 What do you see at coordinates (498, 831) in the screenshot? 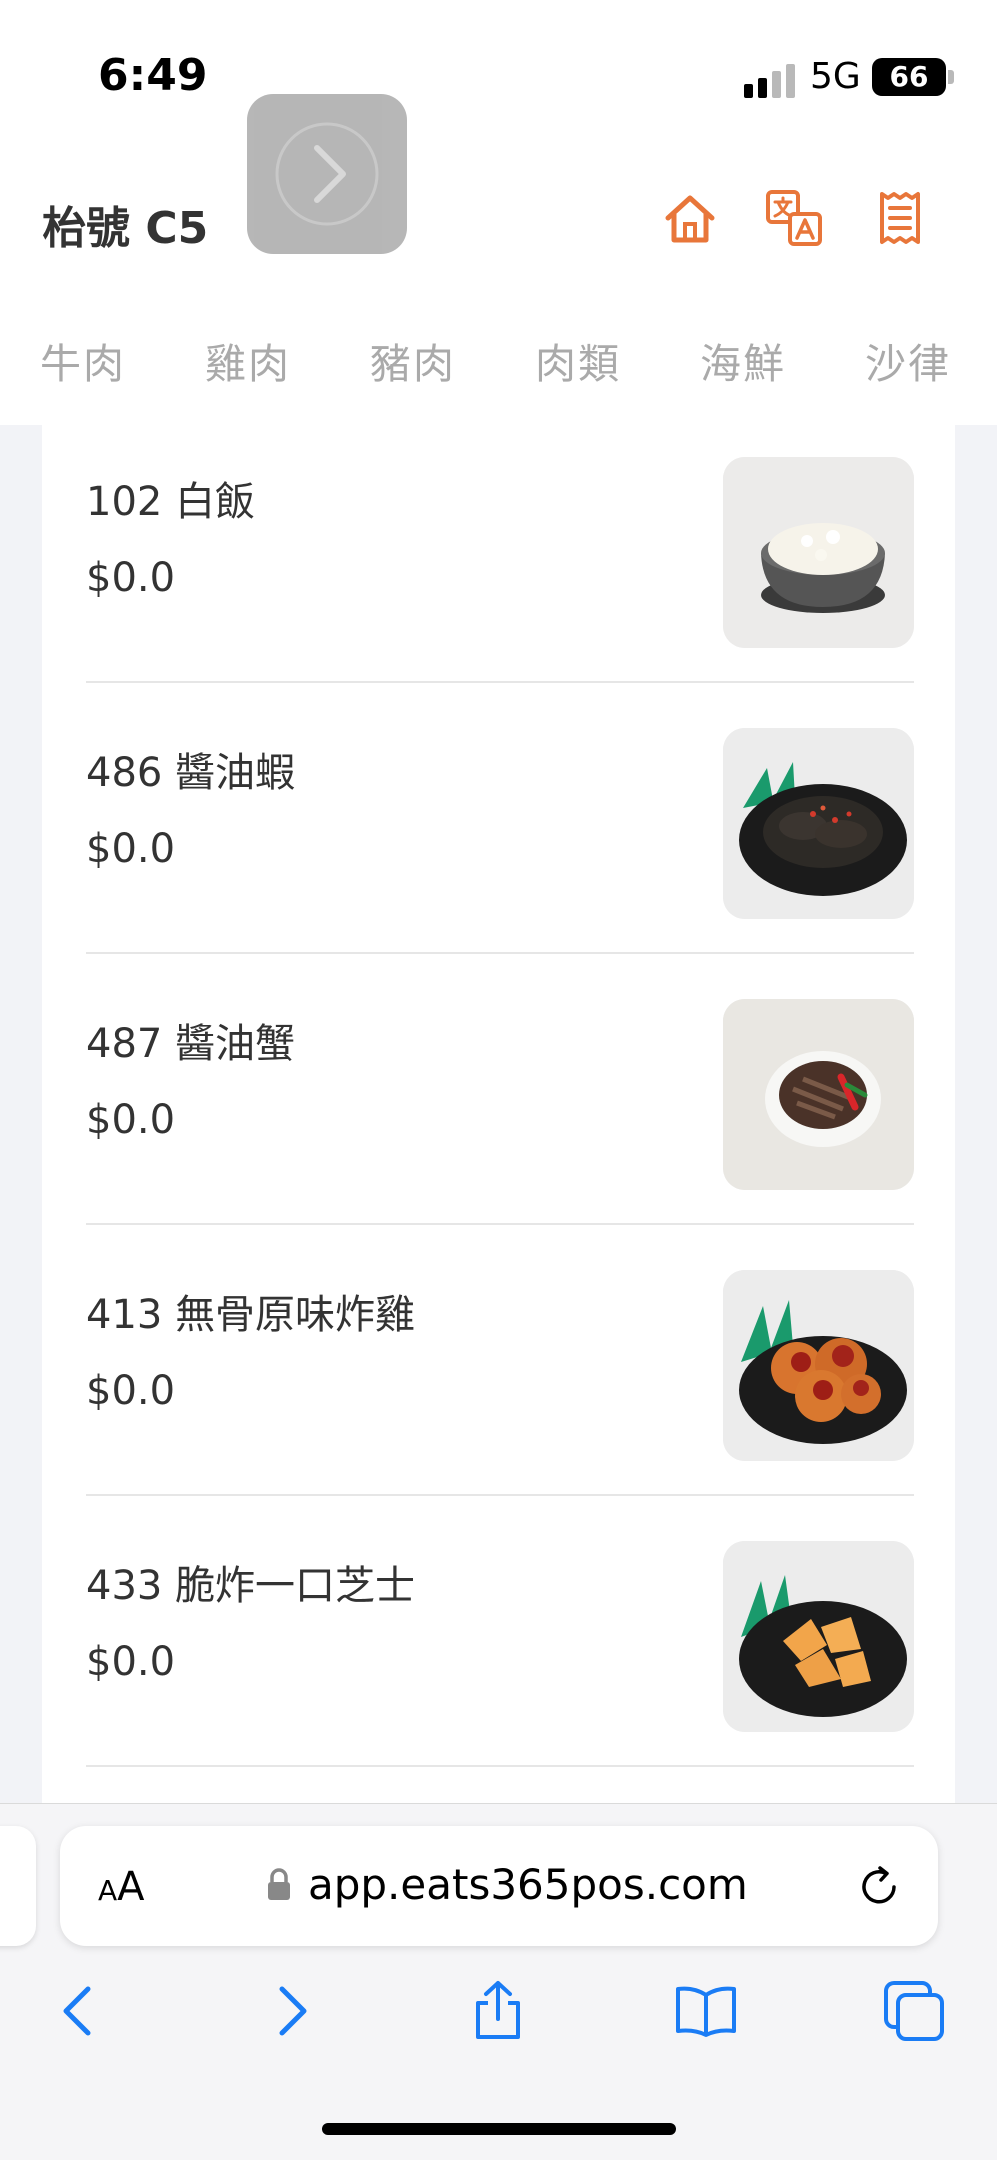
I see `menu-item: 486 醬油蝦 $0.0` at bounding box center [498, 831].